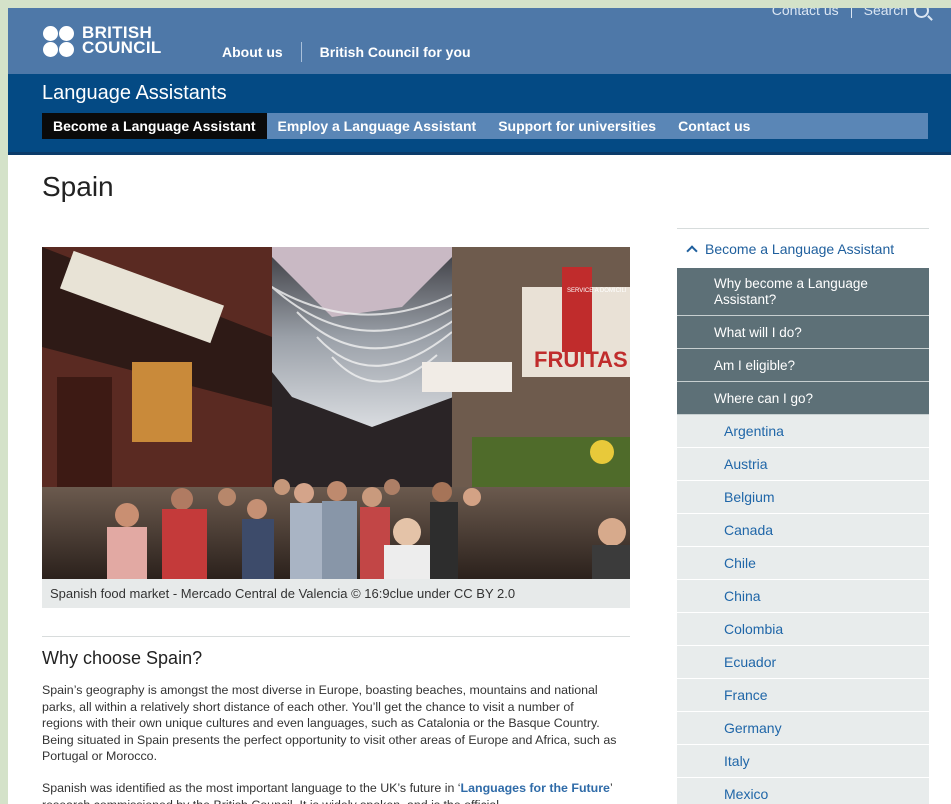 This screenshot has height=804, width=951. What do you see at coordinates (803, 629) in the screenshot?
I see `sidebar-country-colombia: Colombia` at bounding box center [803, 629].